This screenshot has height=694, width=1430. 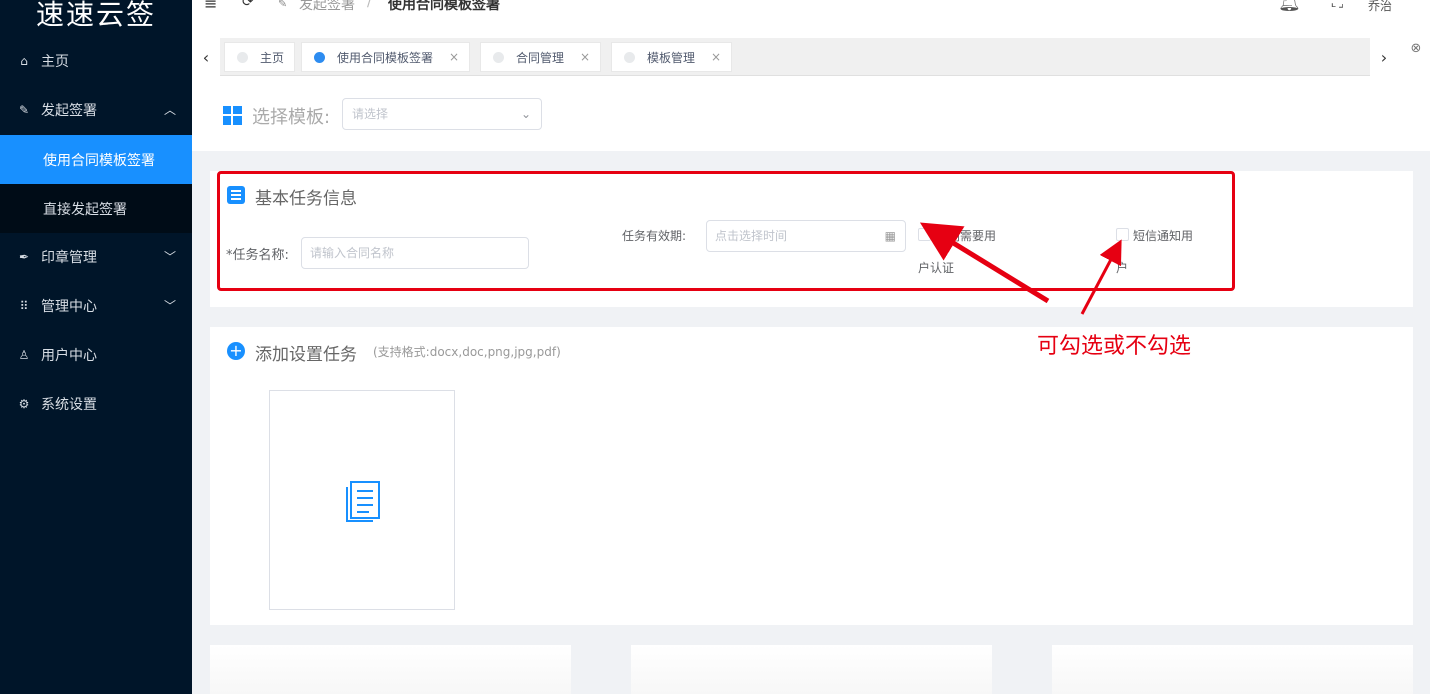 I want to click on sidebar-item-admin-center: ⠿ 管理中心 ﹀, so click(x=96, y=305).